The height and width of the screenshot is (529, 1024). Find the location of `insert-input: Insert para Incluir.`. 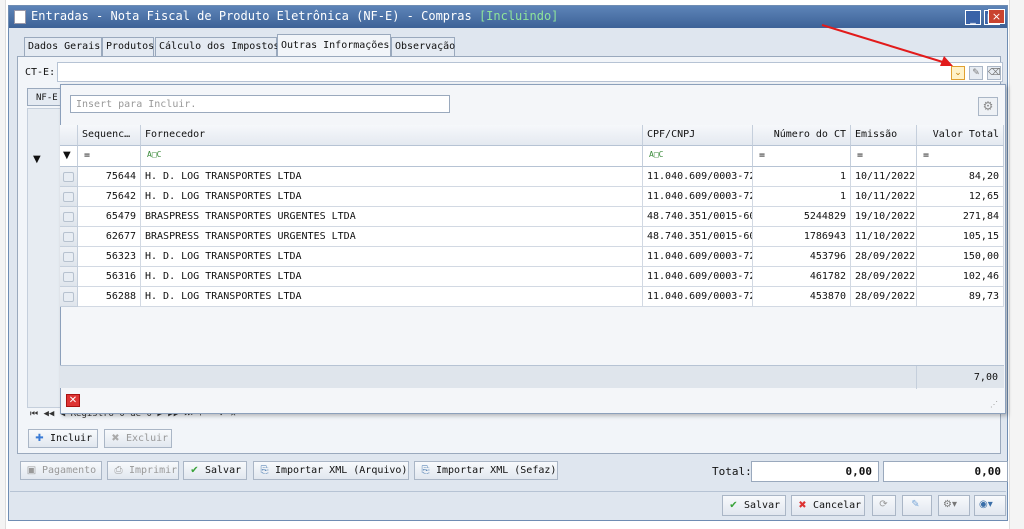

insert-input: Insert para Incluir. is located at coordinates (260, 104).